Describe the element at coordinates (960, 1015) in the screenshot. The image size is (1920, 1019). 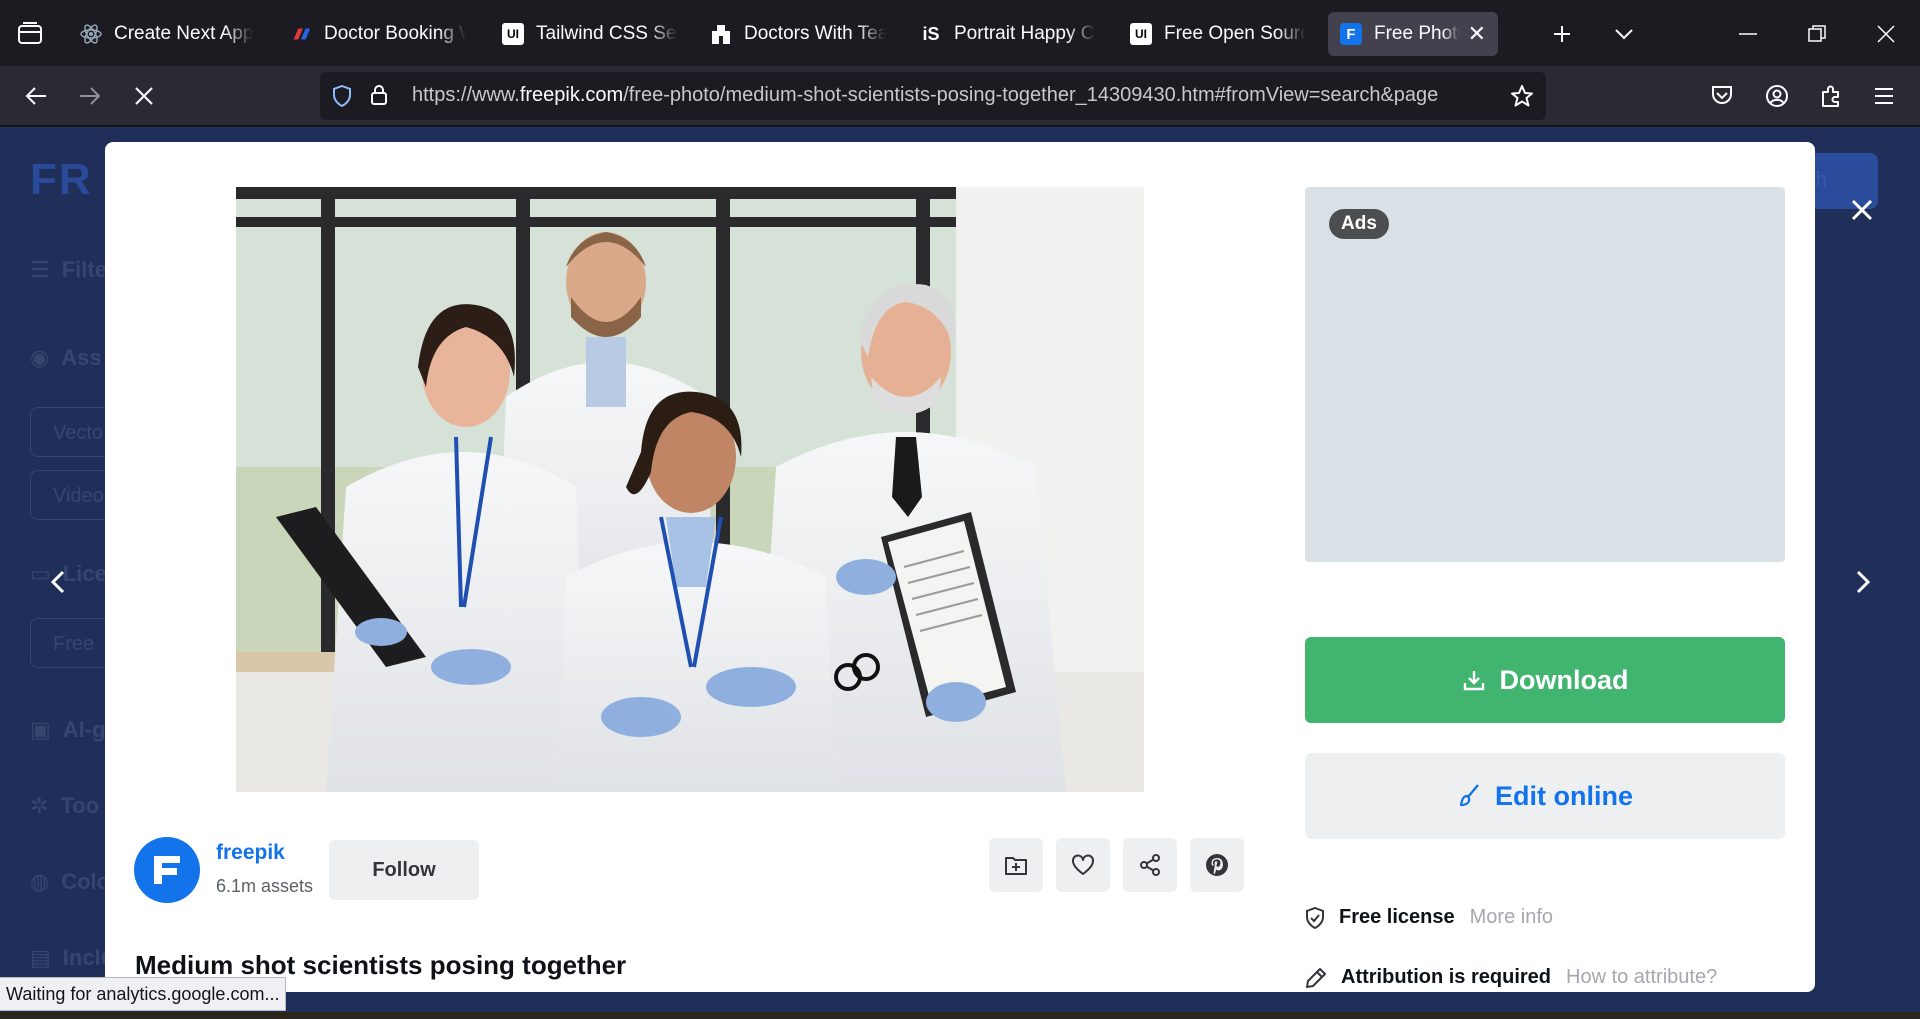
I see `page-footer-strip` at that location.